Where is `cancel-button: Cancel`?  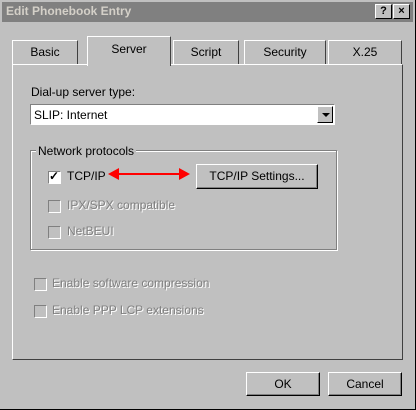
cancel-button: Cancel is located at coordinates (365, 384).